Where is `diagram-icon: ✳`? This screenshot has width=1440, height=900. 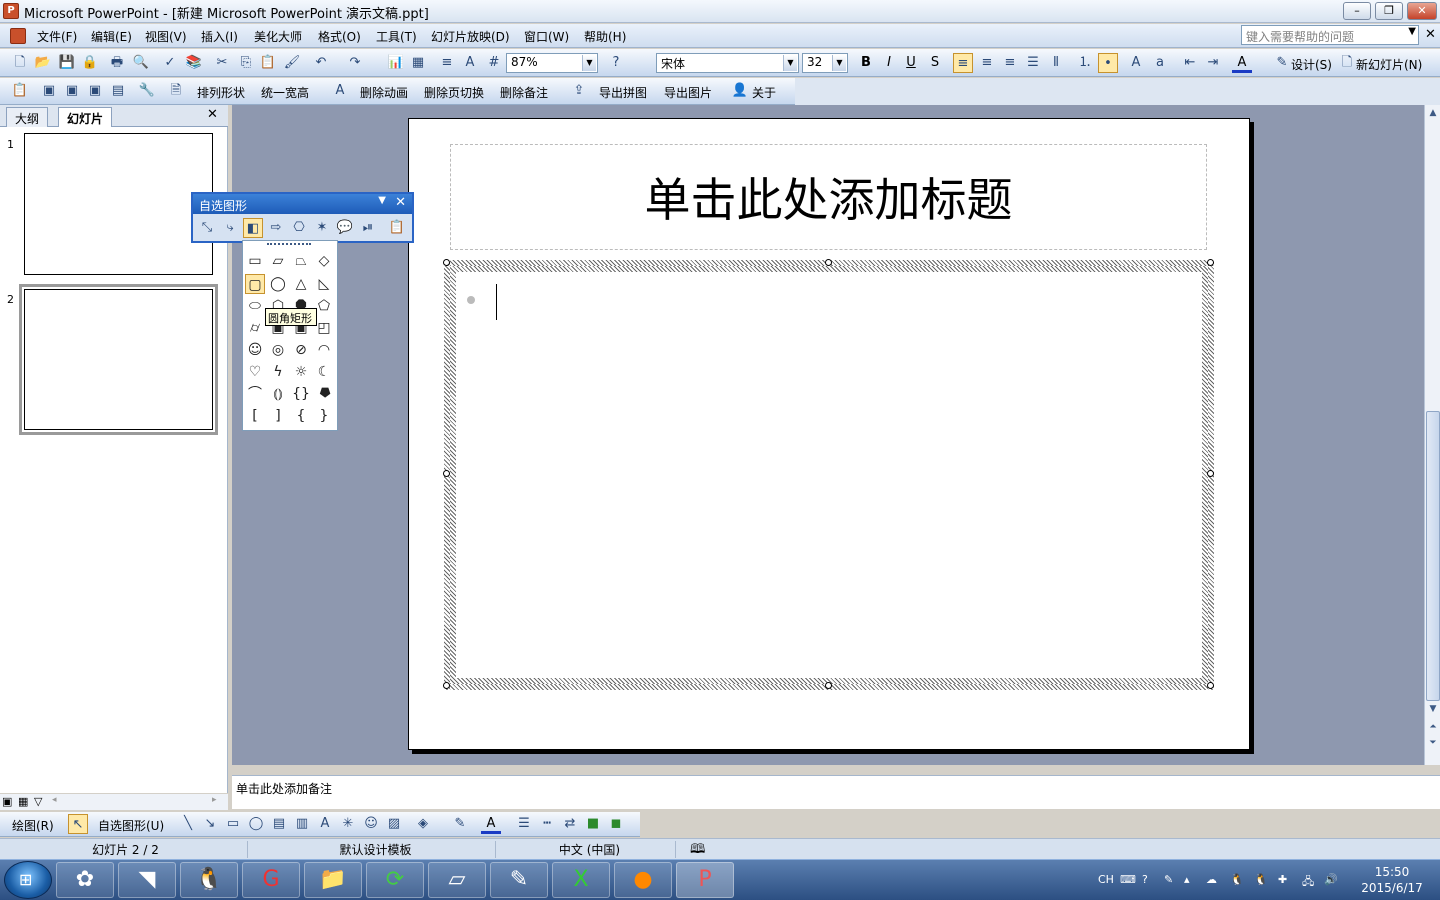 diagram-icon: ✳ is located at coordinates (348, 824).